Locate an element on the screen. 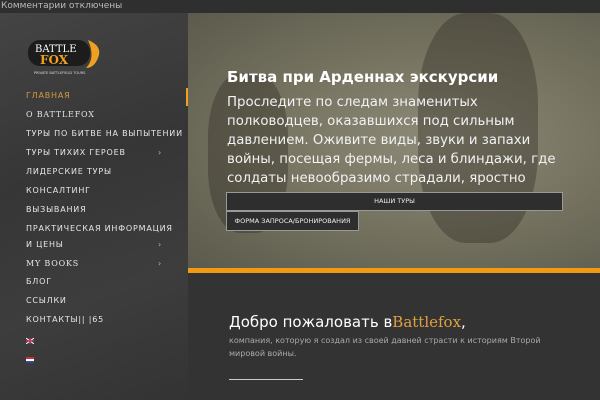 The width and height of the screenshot is (600, 400). brand-name: Battlefox is located at coordinates (427, 322).